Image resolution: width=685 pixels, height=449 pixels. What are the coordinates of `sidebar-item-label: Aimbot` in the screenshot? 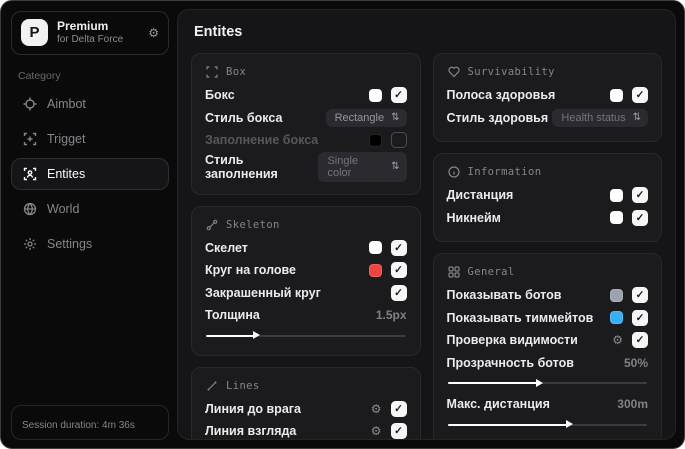 It's located at (66, 103).